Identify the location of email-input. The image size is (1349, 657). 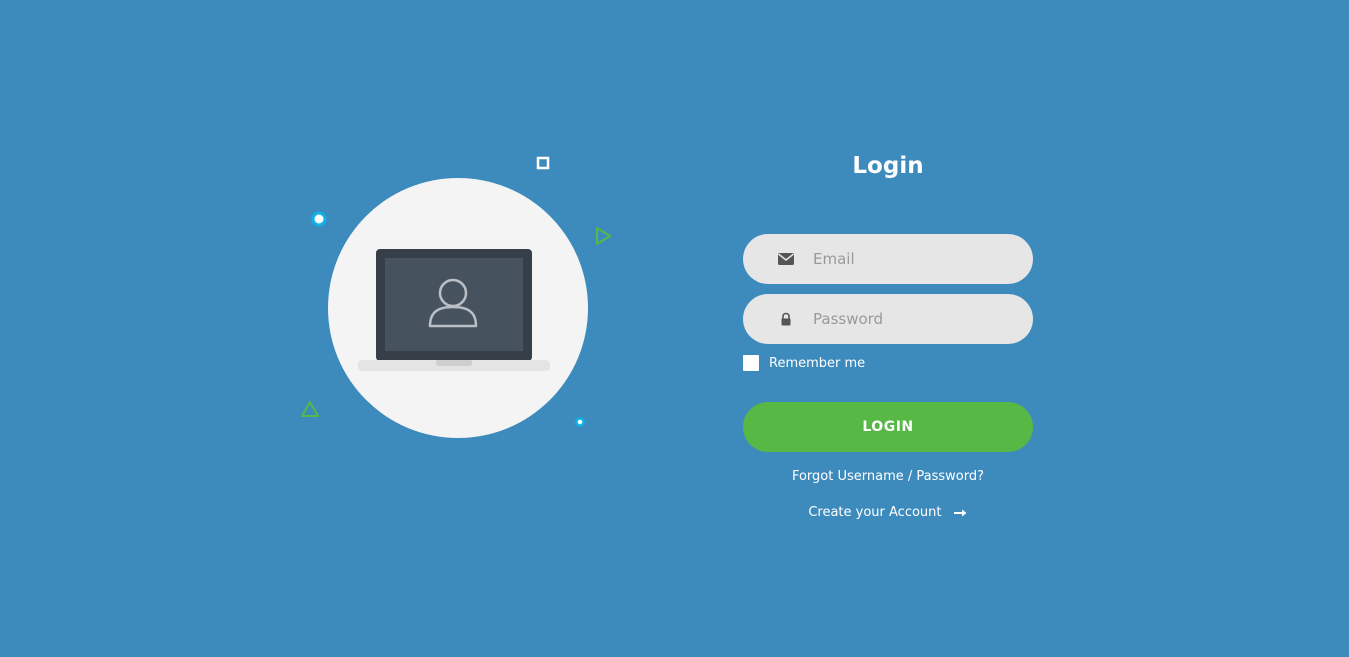
(913, 259).